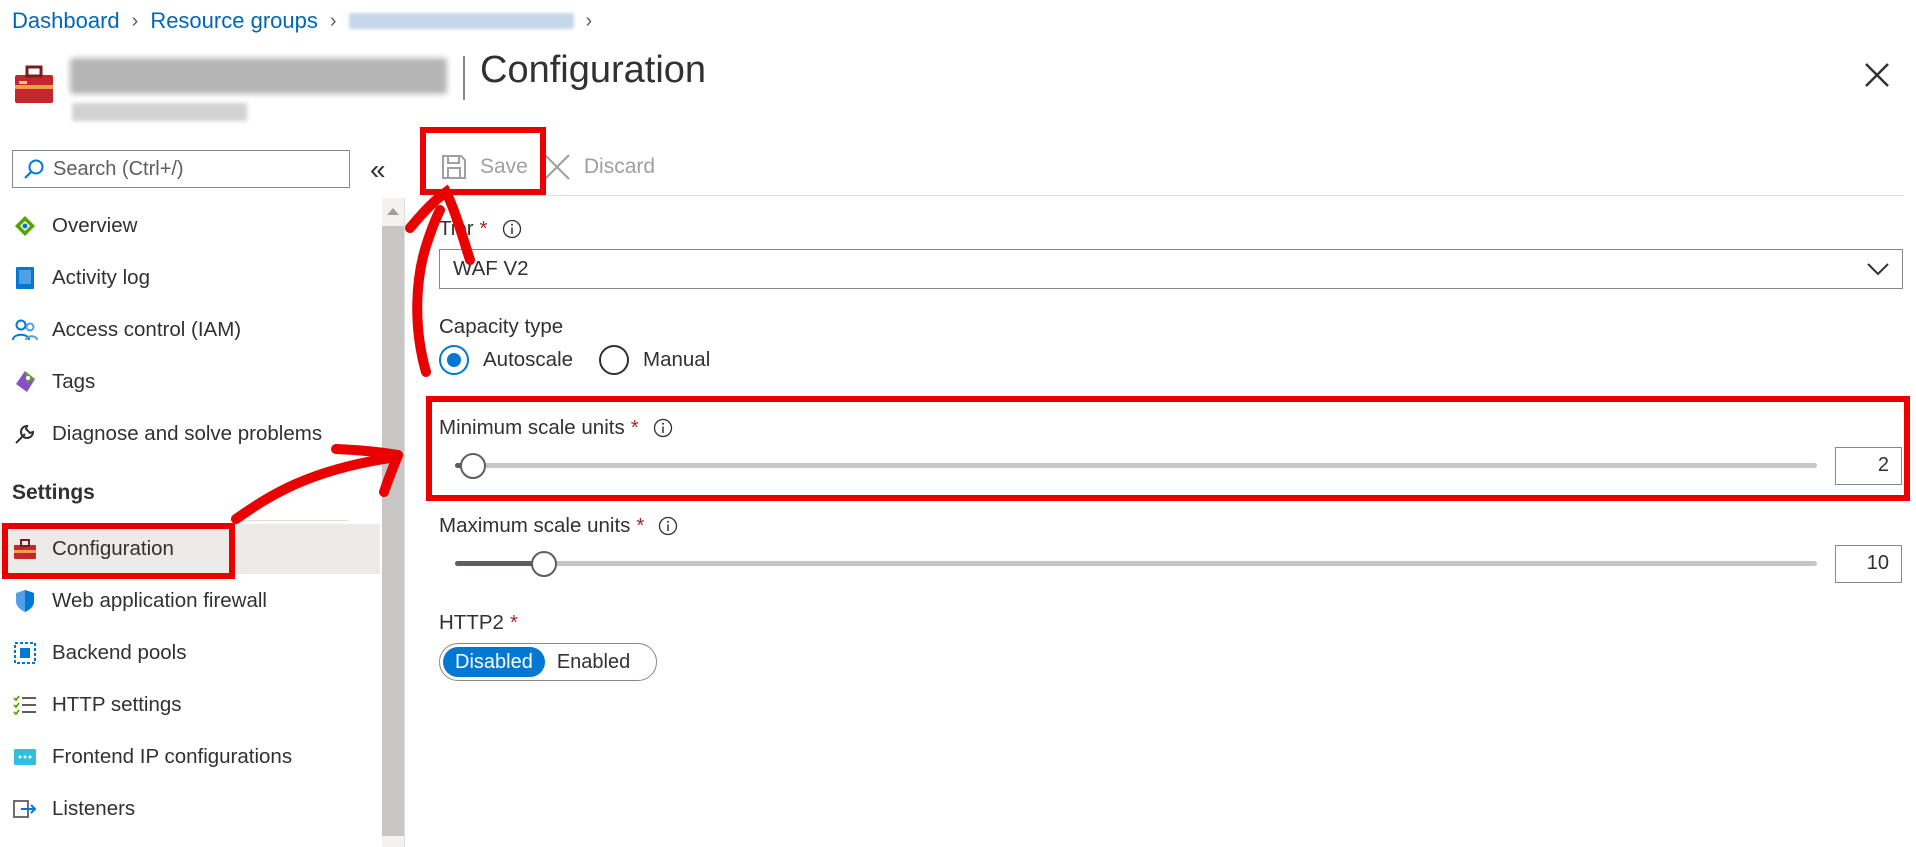 This screenshot has width=1916, height=847. Describe the element at coordinates (190, 653) in the screenshot. I see `sidebar-item-backend-pools: Backend pools` at that location.